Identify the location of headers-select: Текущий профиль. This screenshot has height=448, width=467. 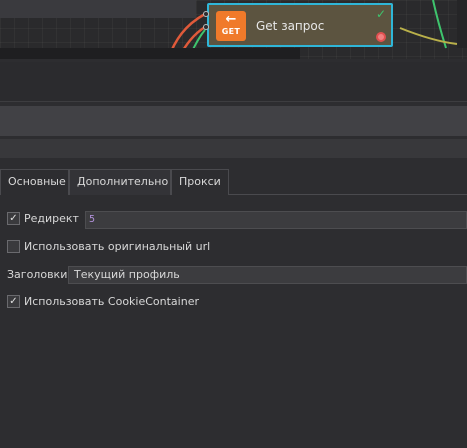
(267, 275).